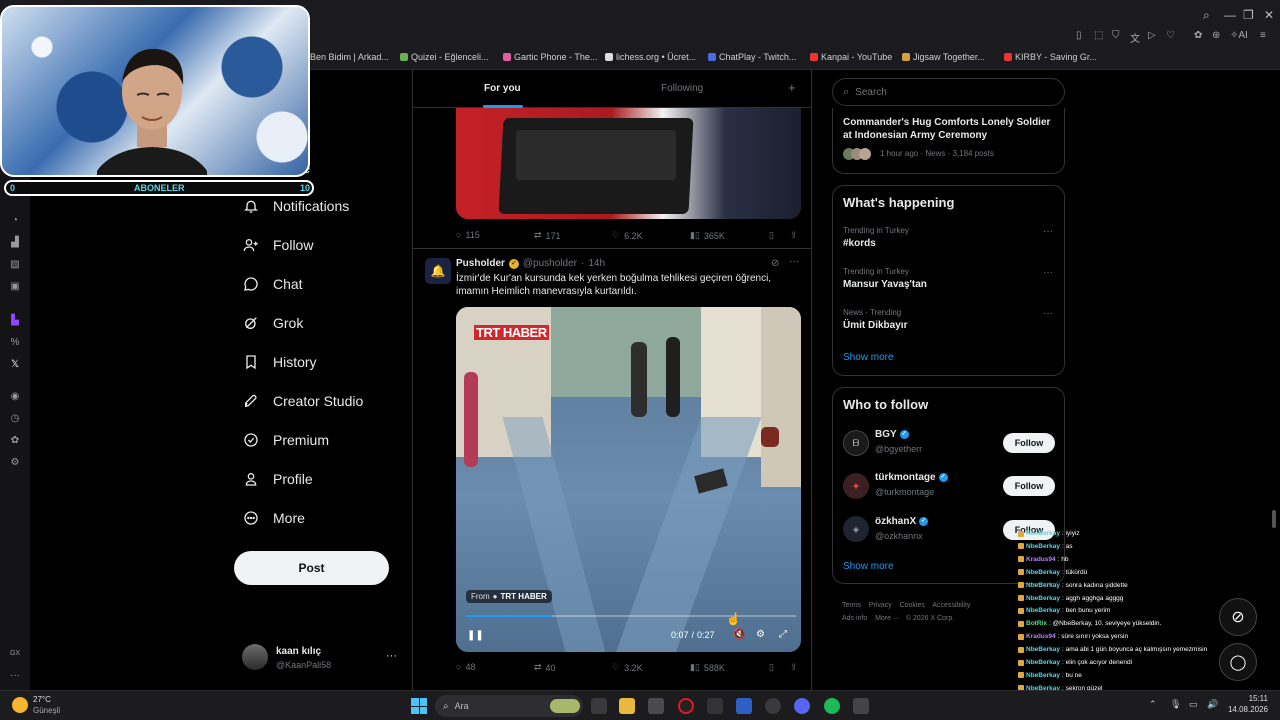 The image size is (1280, 720). I want to click on tweet-time: 14h, so click(596, 263).